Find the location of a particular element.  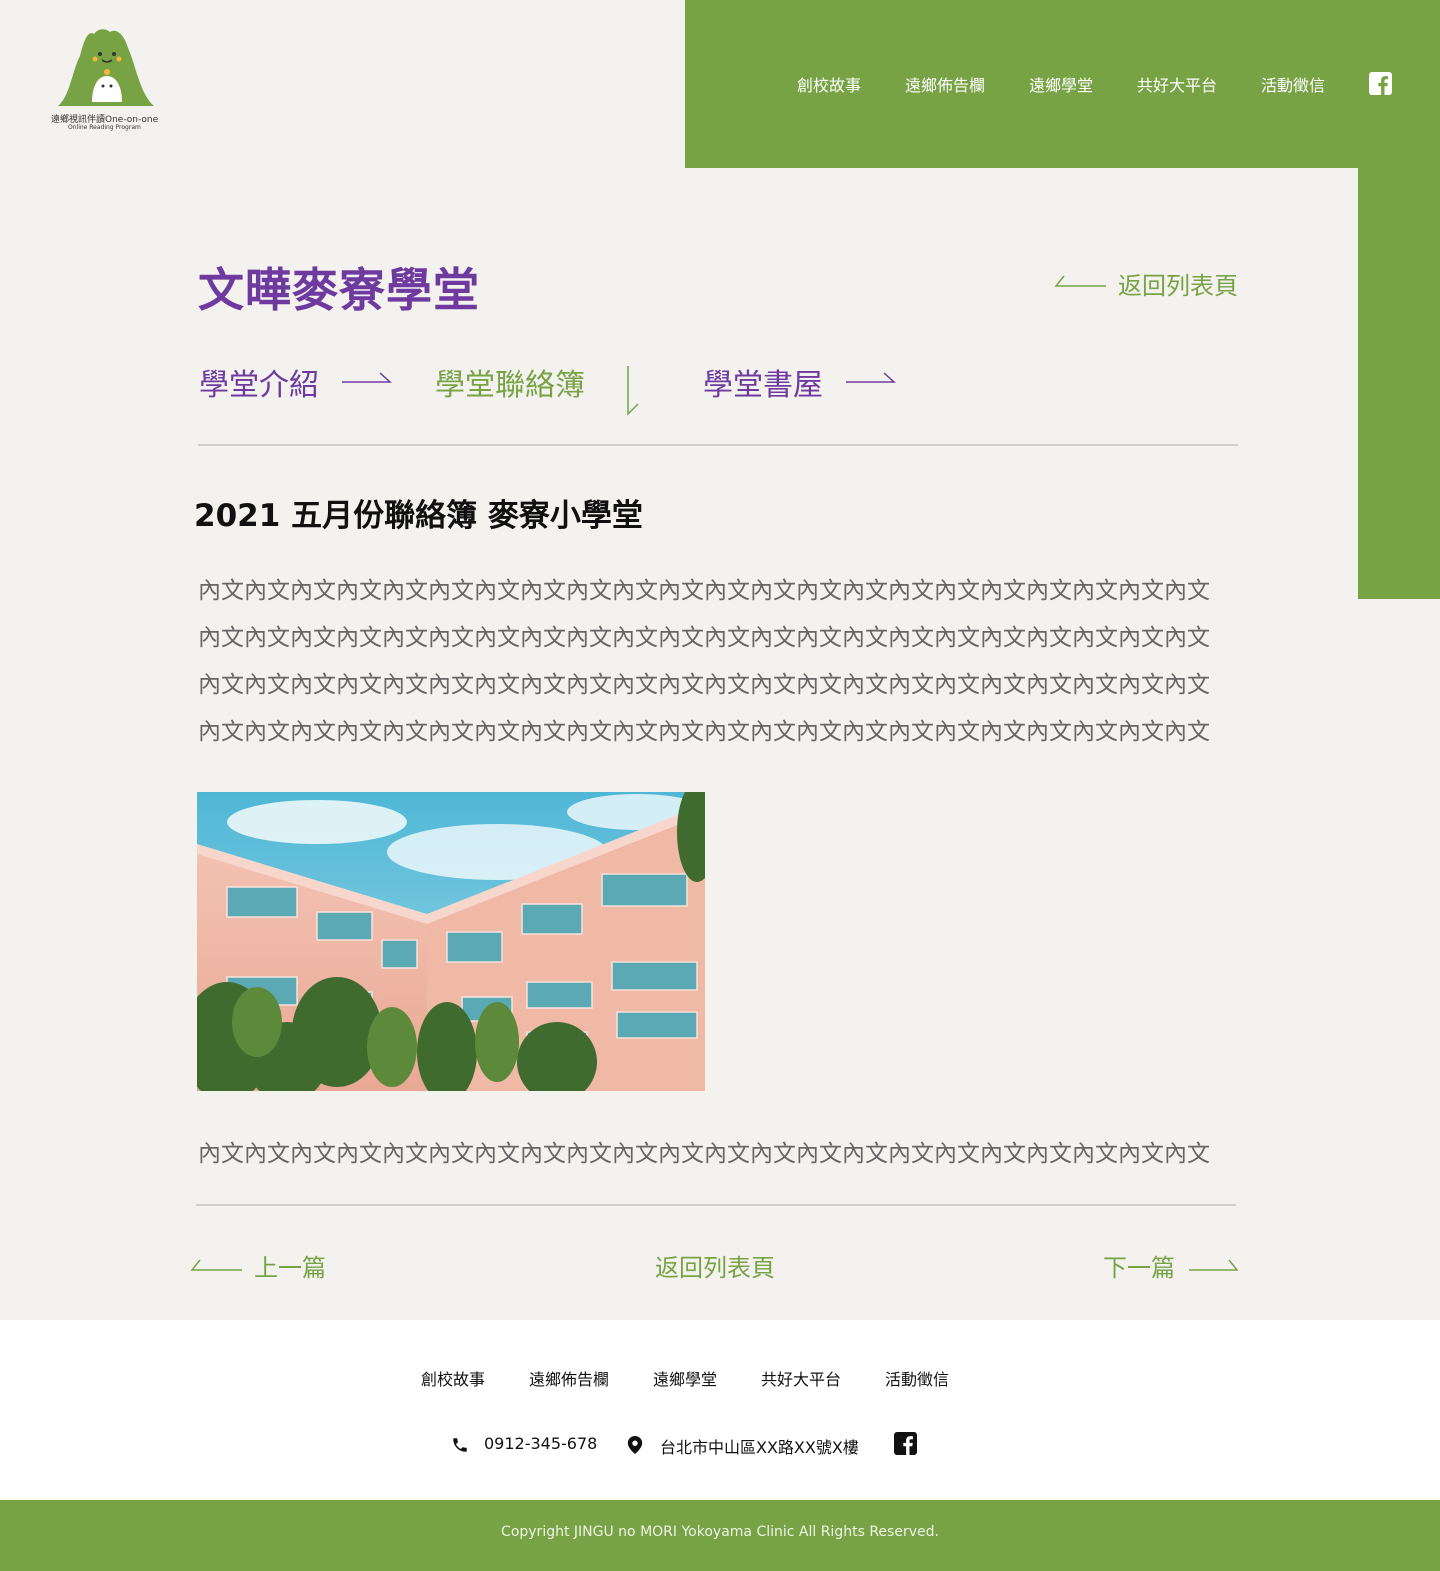

nav-item-school: 遠鄉學堂 is located at coordinates (1061, 84).